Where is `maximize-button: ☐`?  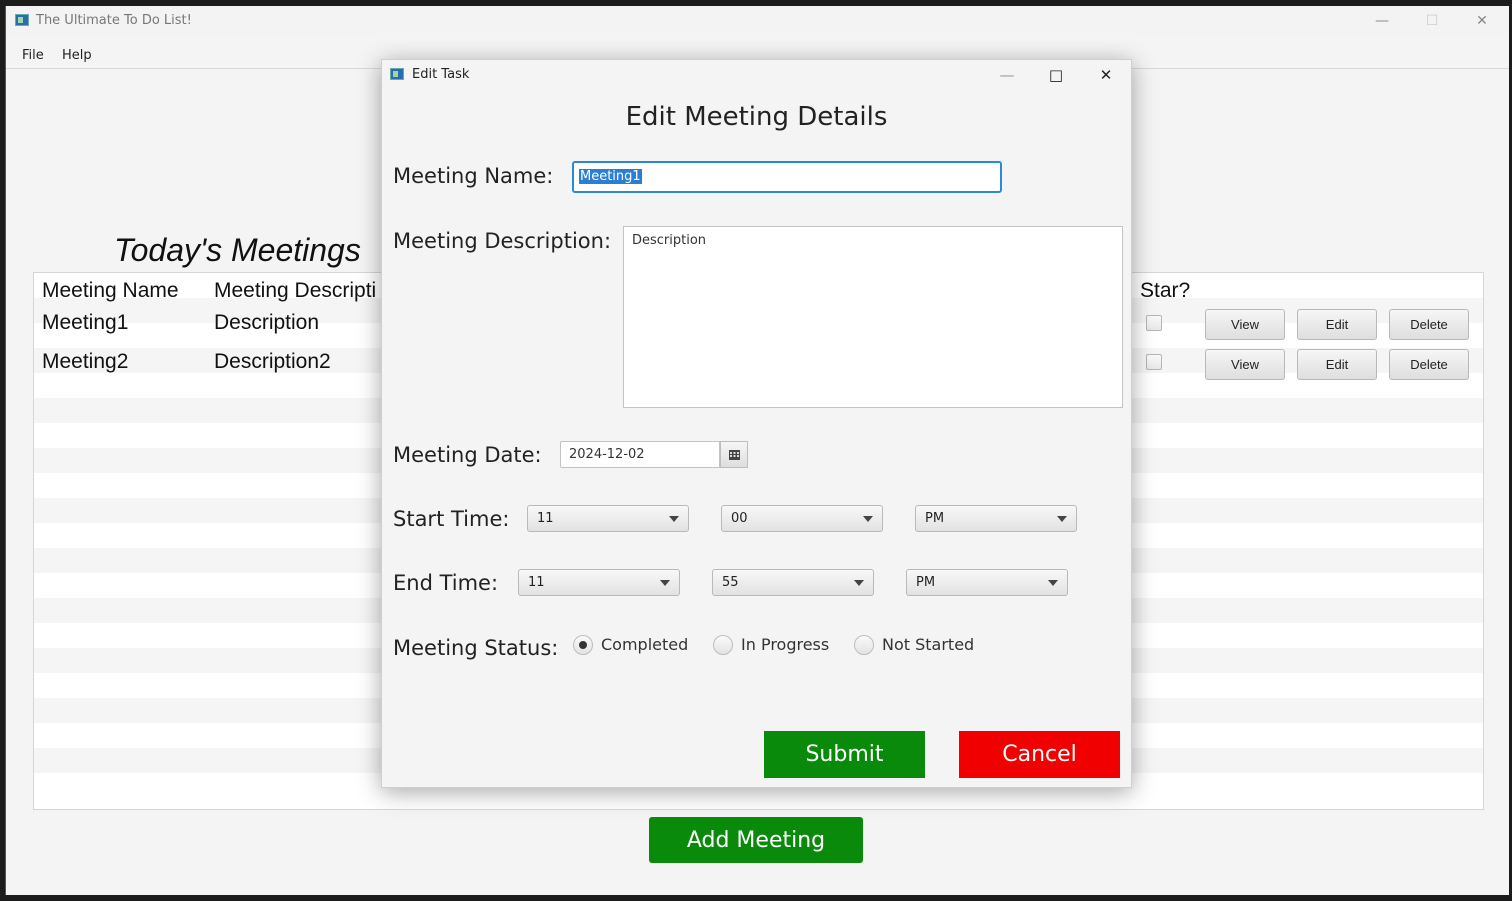 maximize-button: ☐ is located at coordinates (1432, 21).